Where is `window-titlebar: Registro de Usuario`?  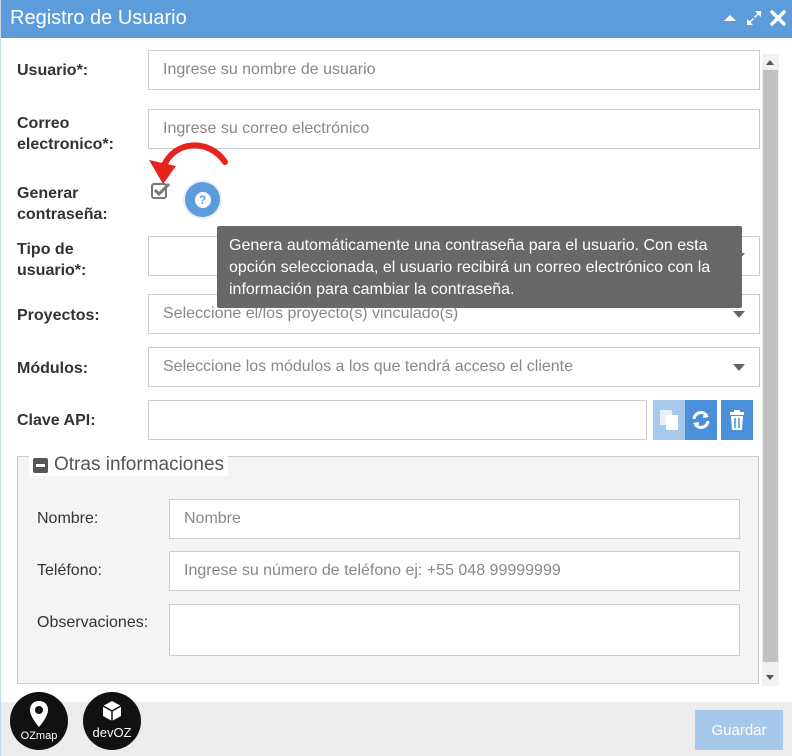 window-titlebar: Registro de Usuario is located at coordinates (396, 19).